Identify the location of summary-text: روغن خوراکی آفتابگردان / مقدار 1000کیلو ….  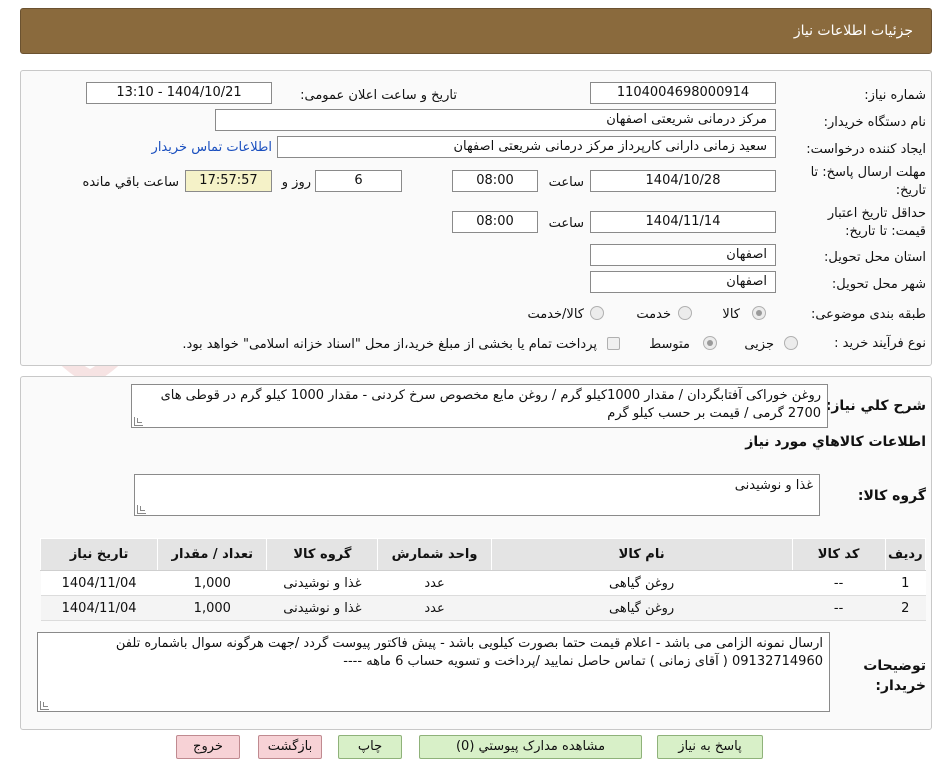
(490, 404).